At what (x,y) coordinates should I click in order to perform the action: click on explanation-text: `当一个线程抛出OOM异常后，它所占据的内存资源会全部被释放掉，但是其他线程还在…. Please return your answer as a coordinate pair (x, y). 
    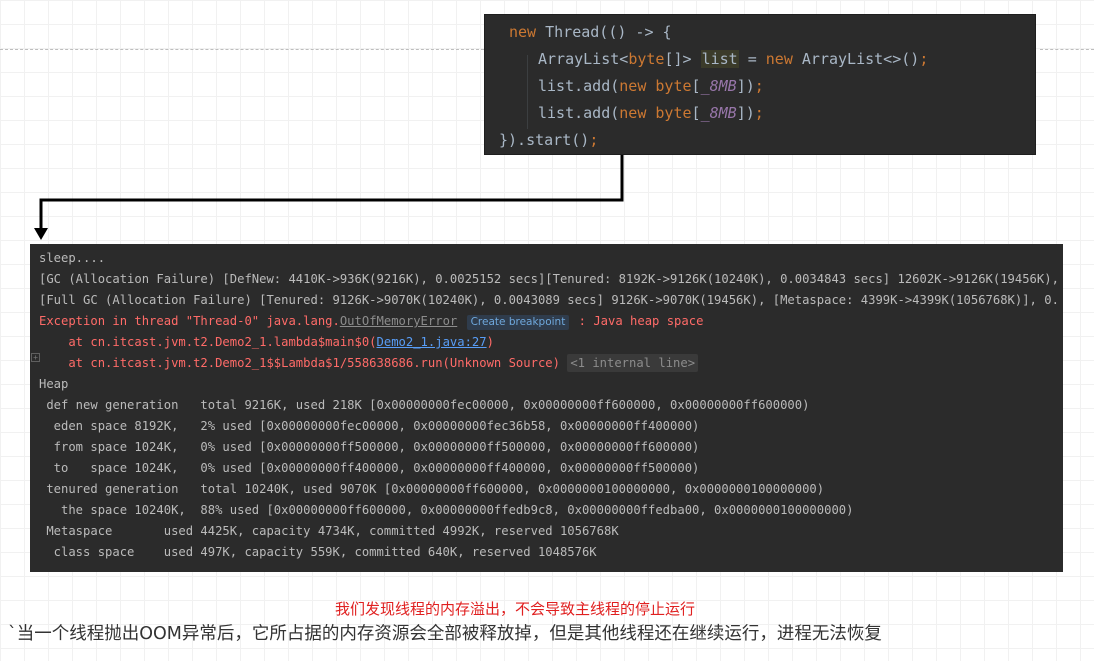
    Looking at the image, I should click on (445, 634).